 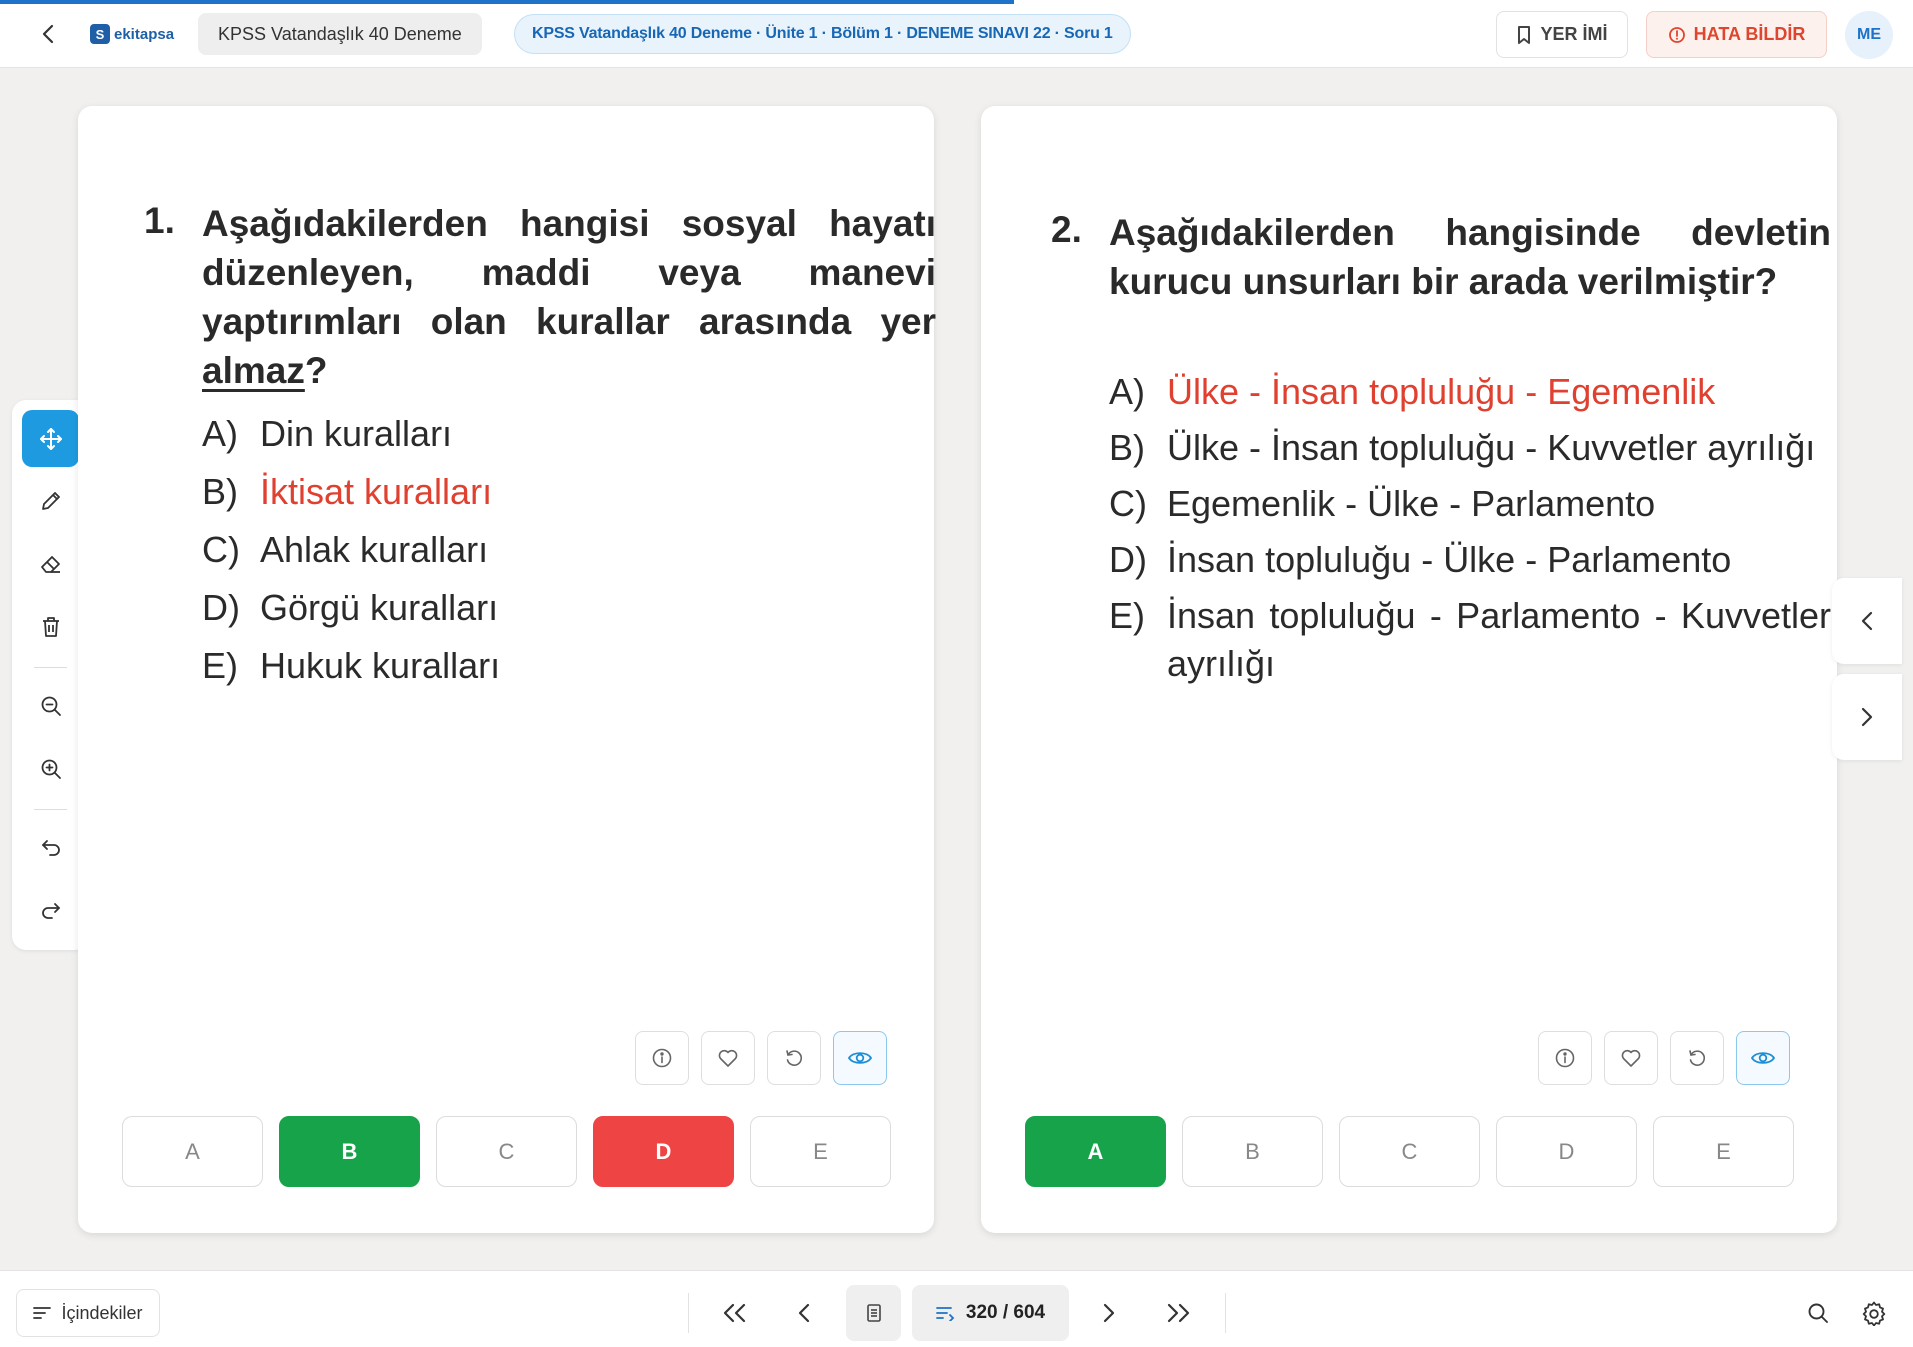 What do you see at coordinates (1109, 1313) in the screenshot?
I see `next-page-button` at bounding box center [1109, 1313].